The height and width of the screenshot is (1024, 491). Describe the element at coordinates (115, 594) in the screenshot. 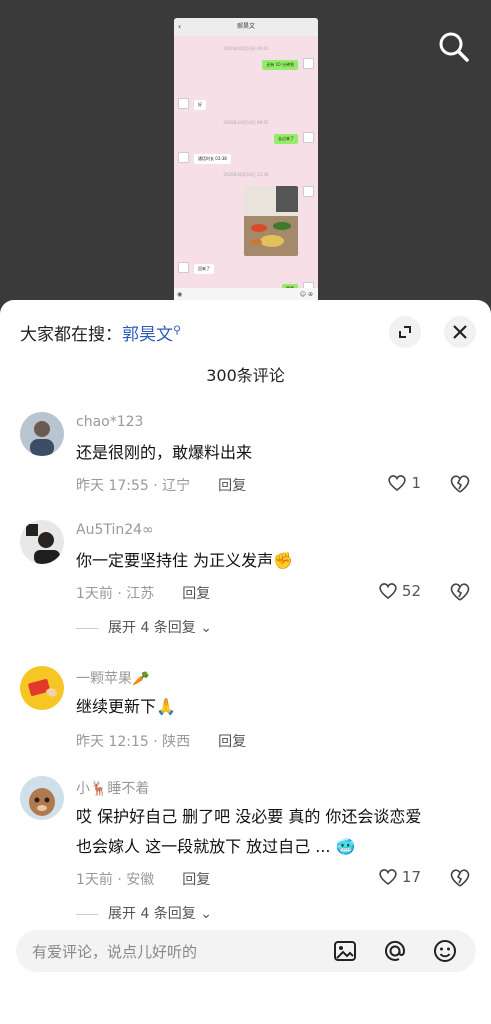

I see `comment-time: 1天前 · 江苏` at that location.